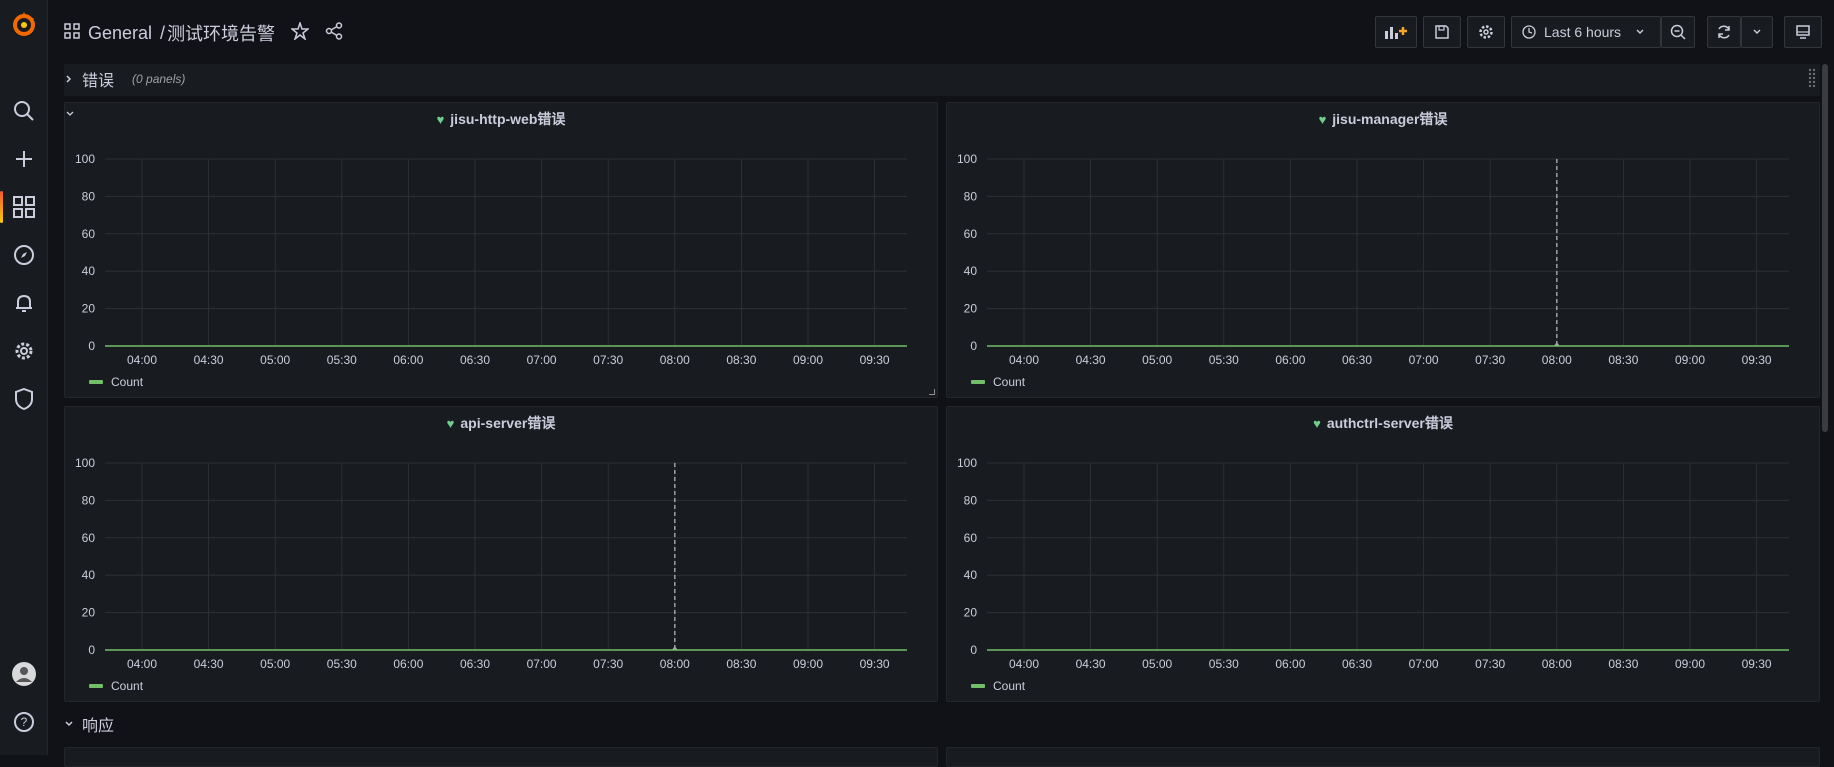 The height and width of the screenshot is (767, 1834). I want to click on x-tick-label: 06:00, so click(1290, 360).